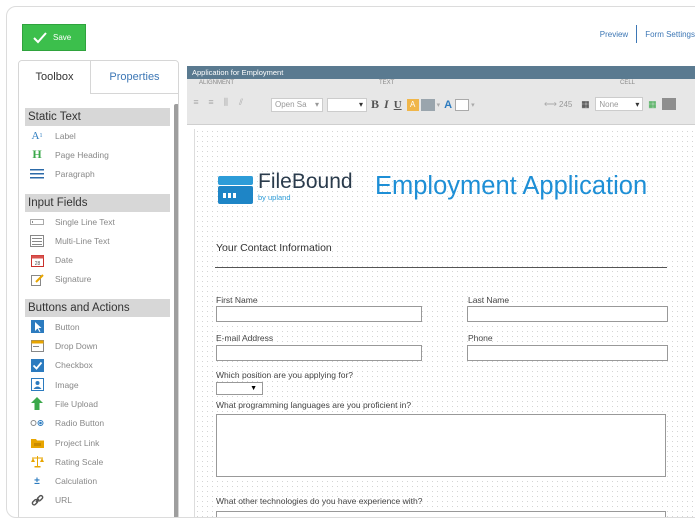 Image resolution: width=695 pixels, height=525 pixels. I want to click on tab-toolbox: Toolbox, so click(55, 77).